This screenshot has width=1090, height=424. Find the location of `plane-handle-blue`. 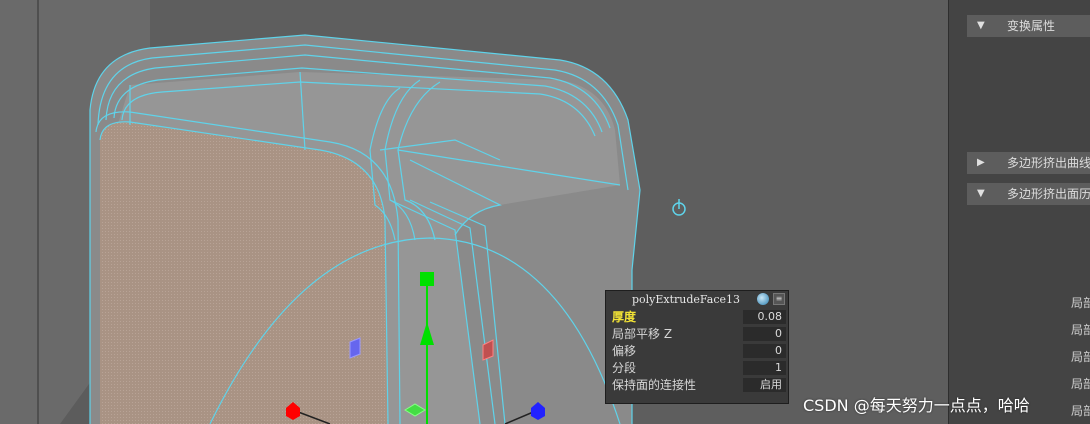

plane-handle-blue is located at coordinates (355, 348).